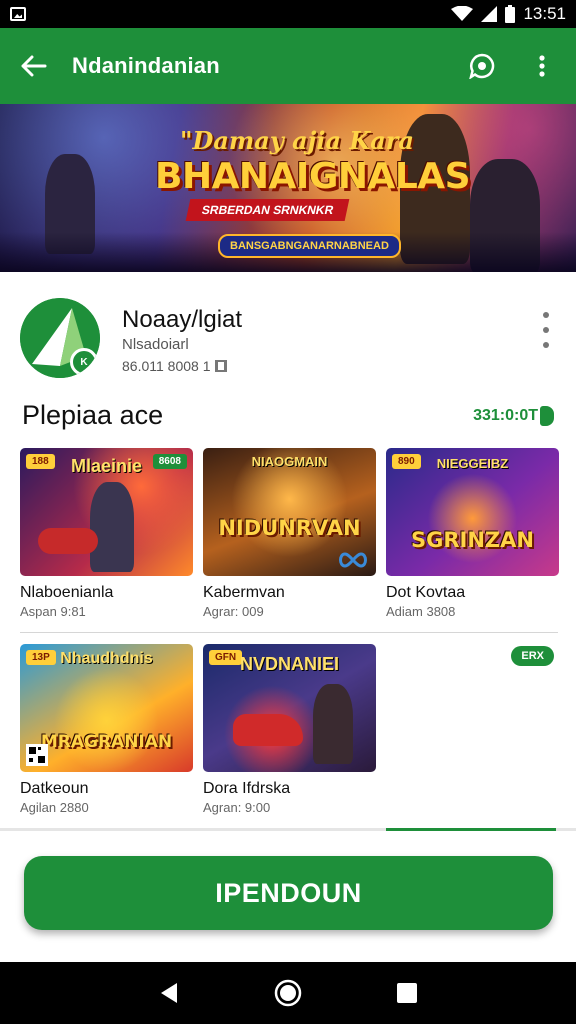  What do you see at coordinates (237, 807) in the screenshot?
I see `game-subtitle: Agran: 9:00` at bounding box center [237, 807].